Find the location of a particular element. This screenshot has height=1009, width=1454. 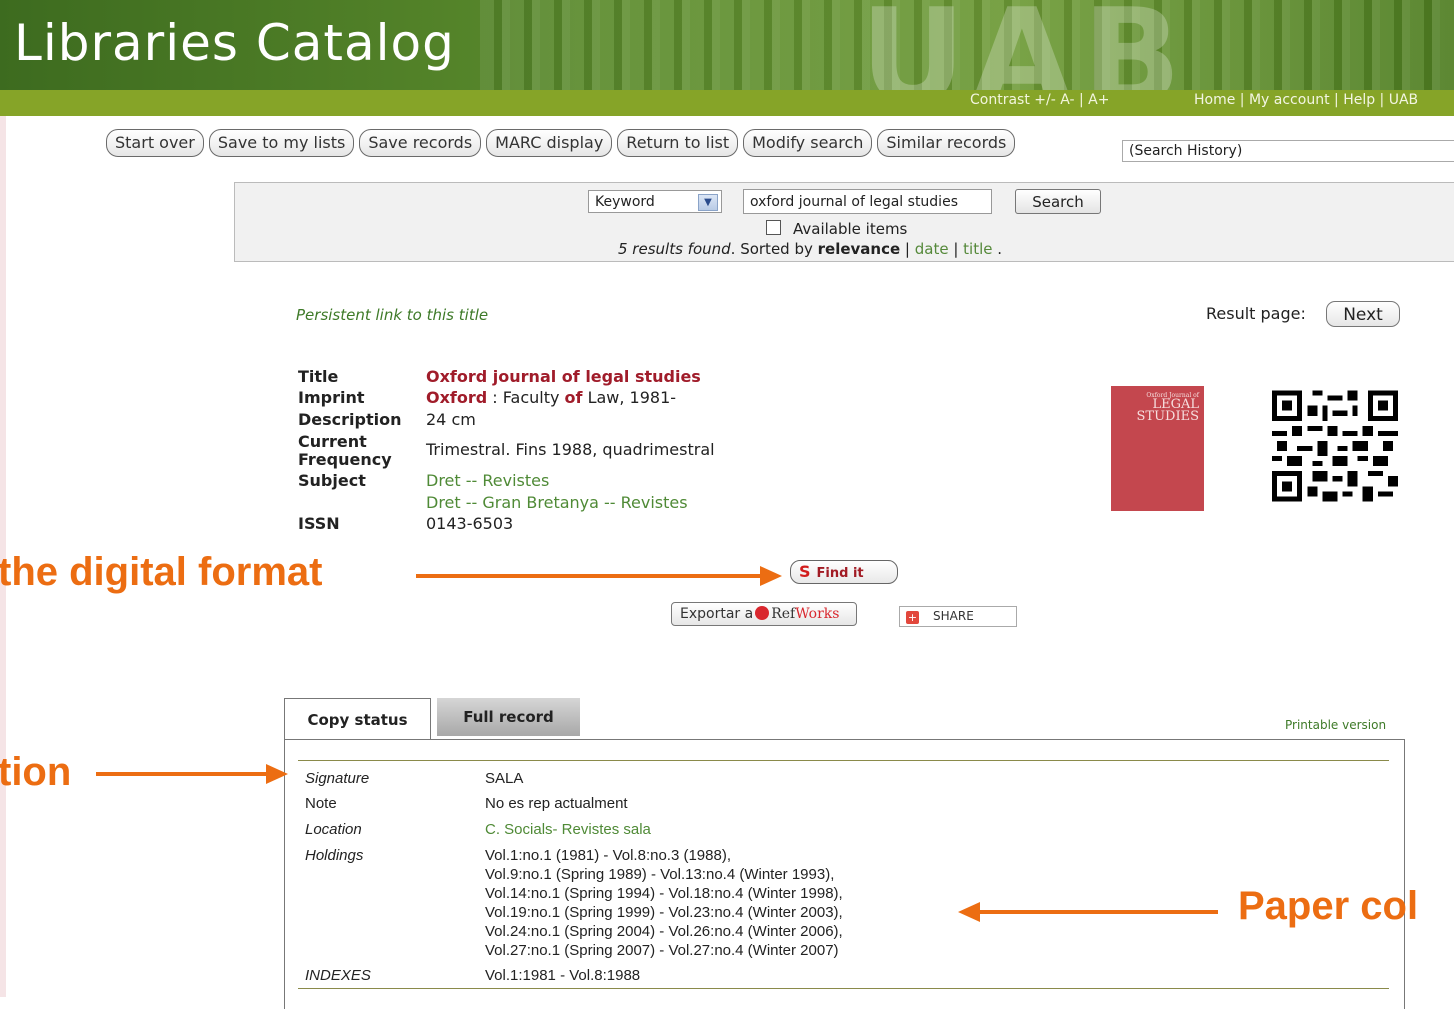

uab-link: UAB is located at coordinates (1403, 100).